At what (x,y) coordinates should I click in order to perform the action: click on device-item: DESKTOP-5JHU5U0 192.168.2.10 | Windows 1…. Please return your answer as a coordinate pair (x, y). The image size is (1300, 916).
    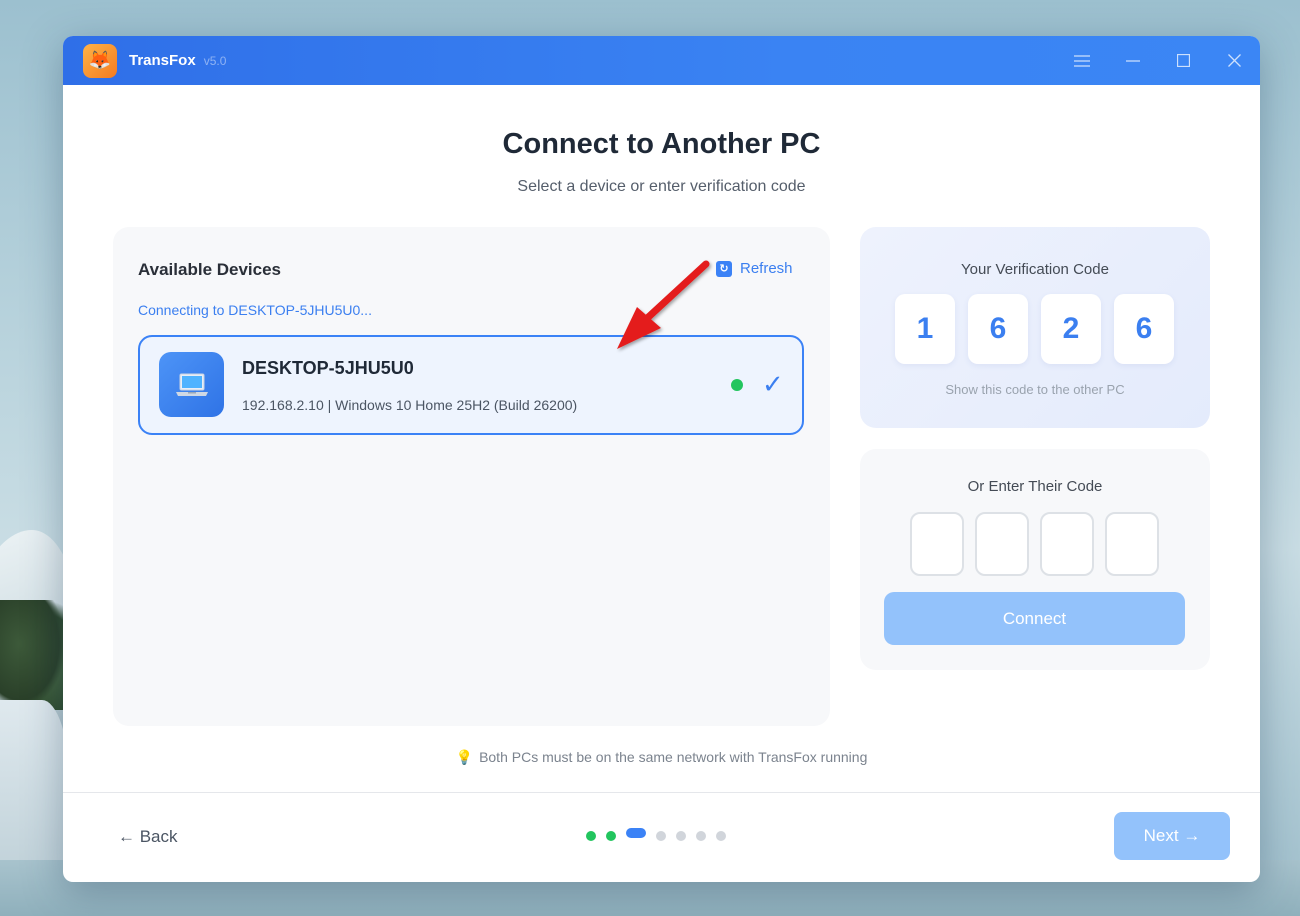
    Looking at the image, I should click on (471, 385).